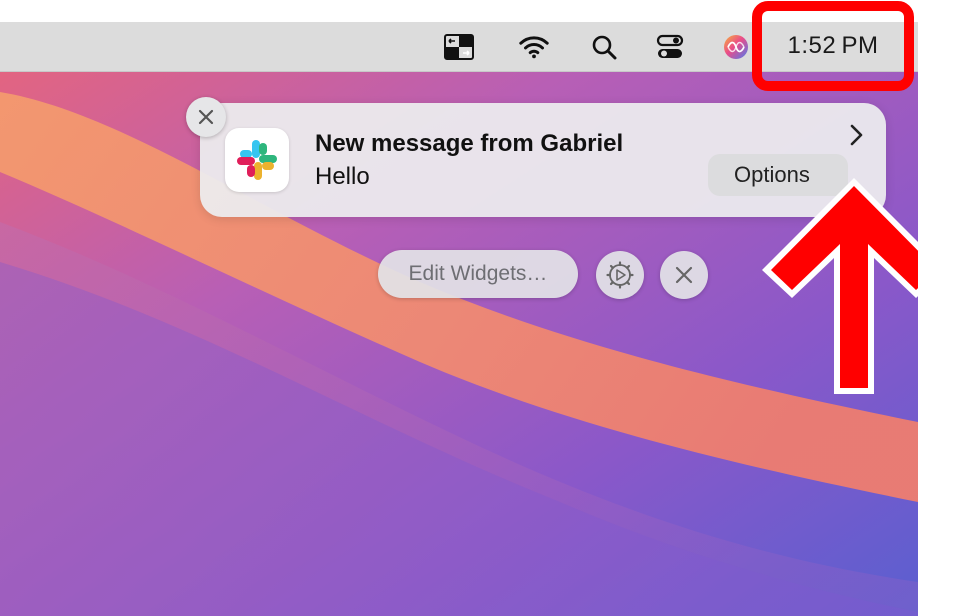  I want to click on widget-settings-button, so click(620, 275).